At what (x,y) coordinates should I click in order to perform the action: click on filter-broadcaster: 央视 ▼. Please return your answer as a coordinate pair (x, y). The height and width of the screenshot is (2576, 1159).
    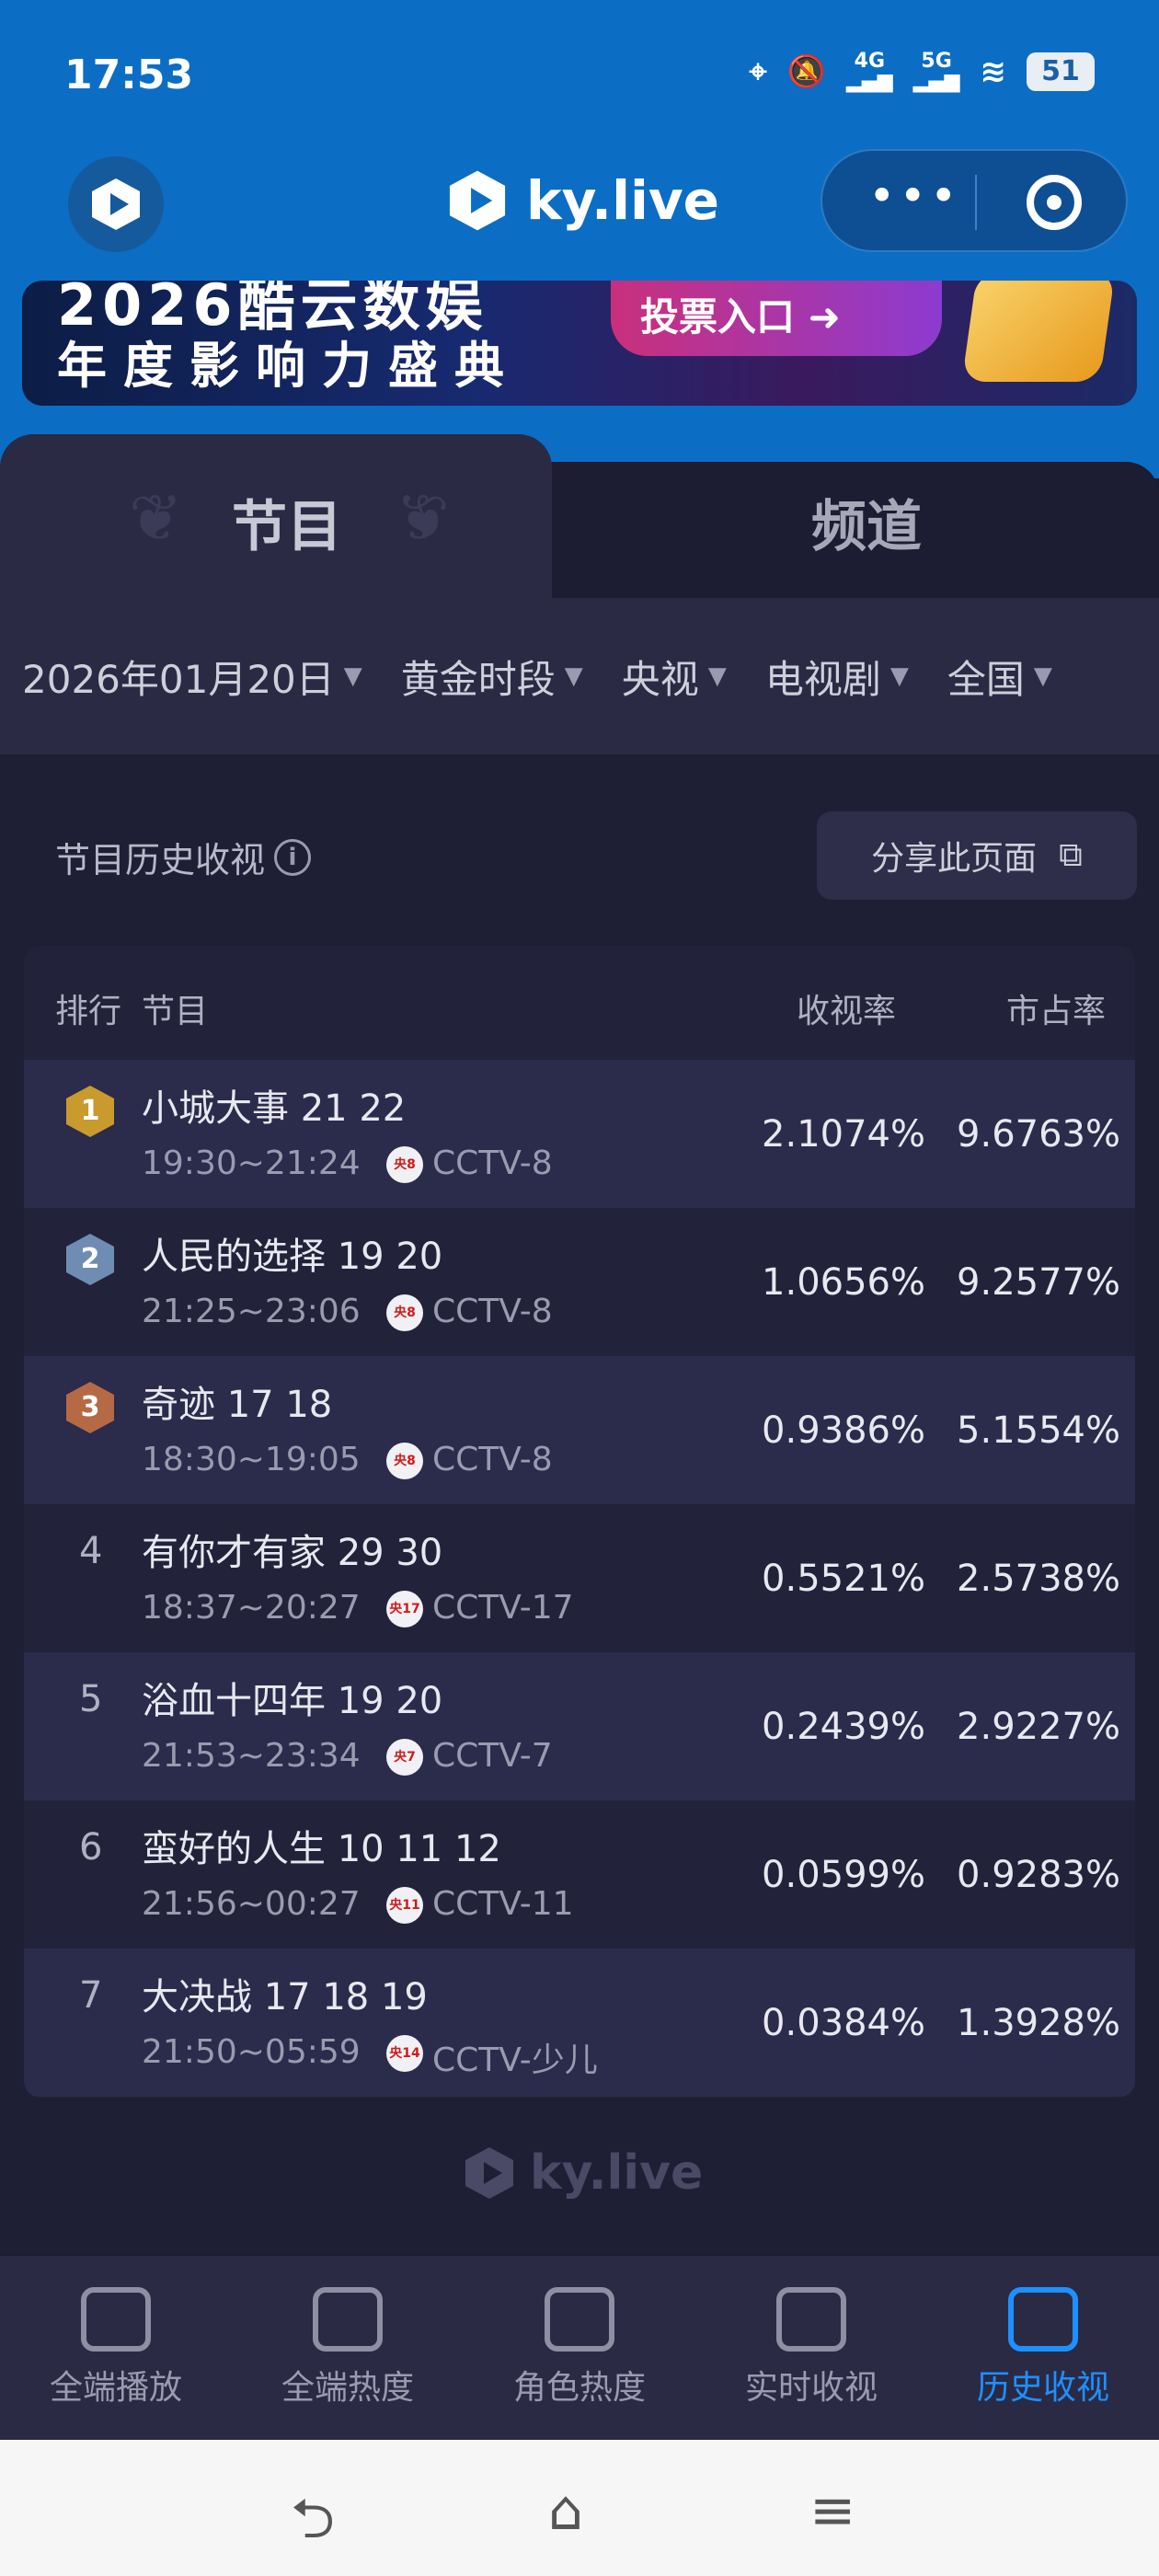
    Looking at the image, I should click on (674, 677).